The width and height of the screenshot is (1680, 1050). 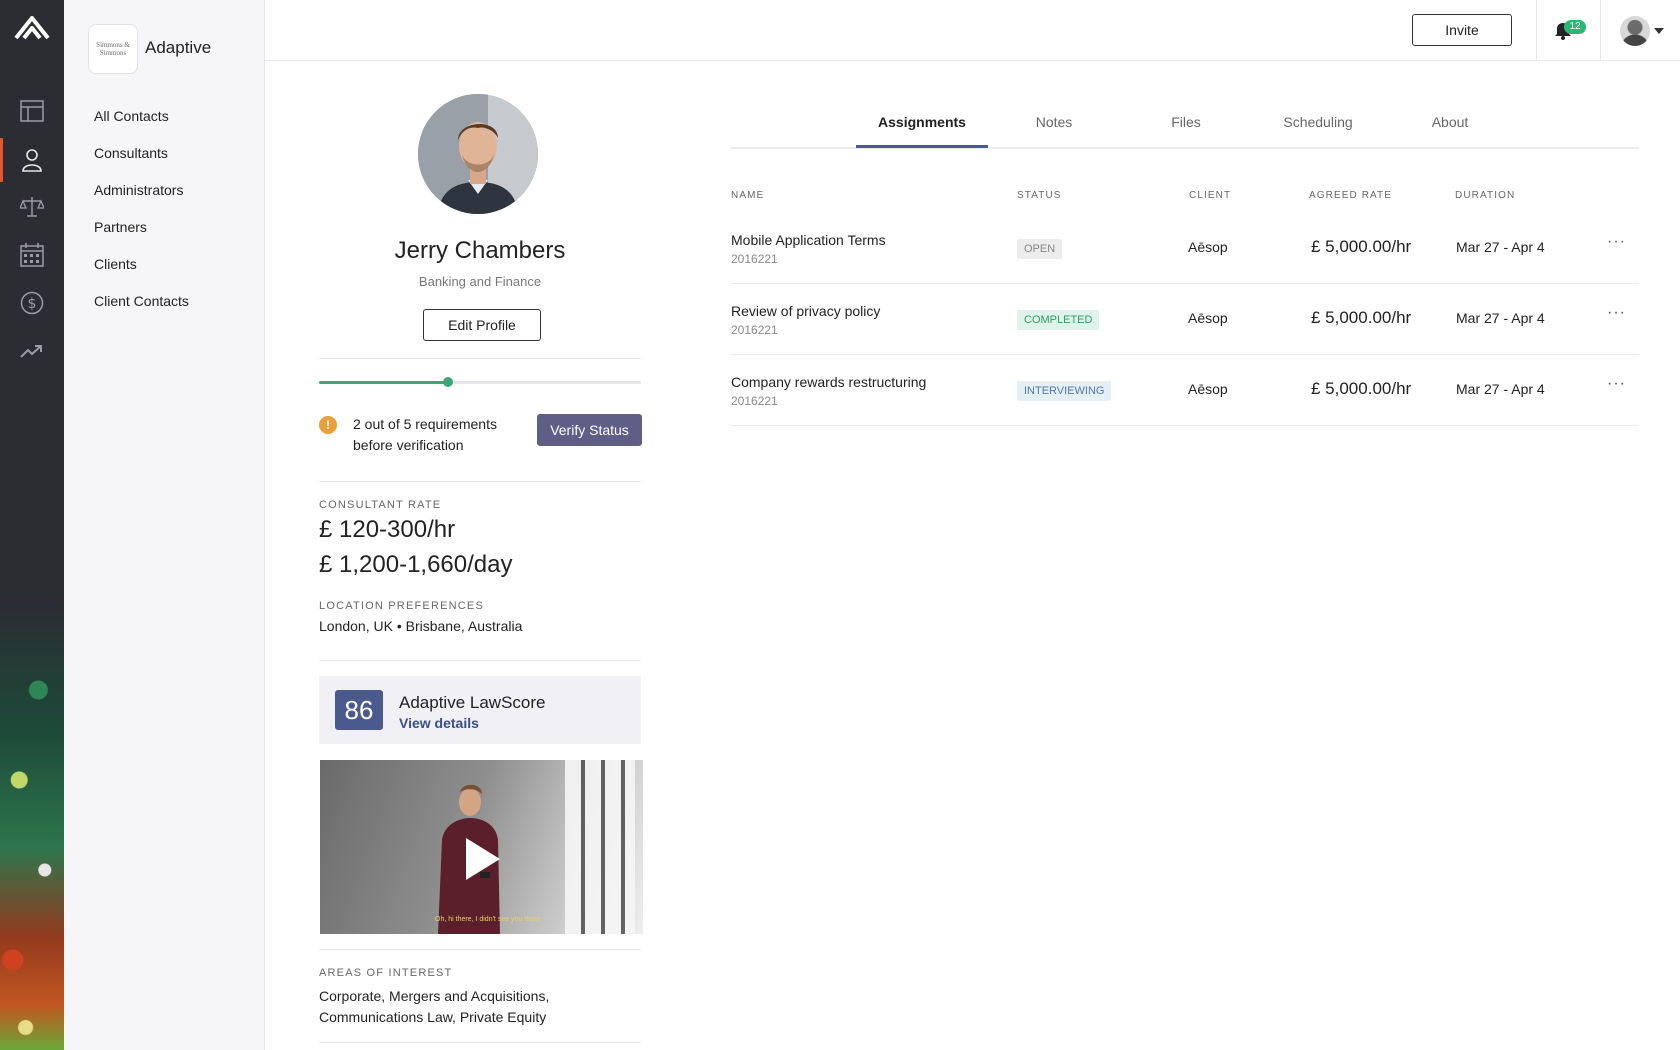 I want to click on status-badge: OPEN, so click(x=1040, y=249).